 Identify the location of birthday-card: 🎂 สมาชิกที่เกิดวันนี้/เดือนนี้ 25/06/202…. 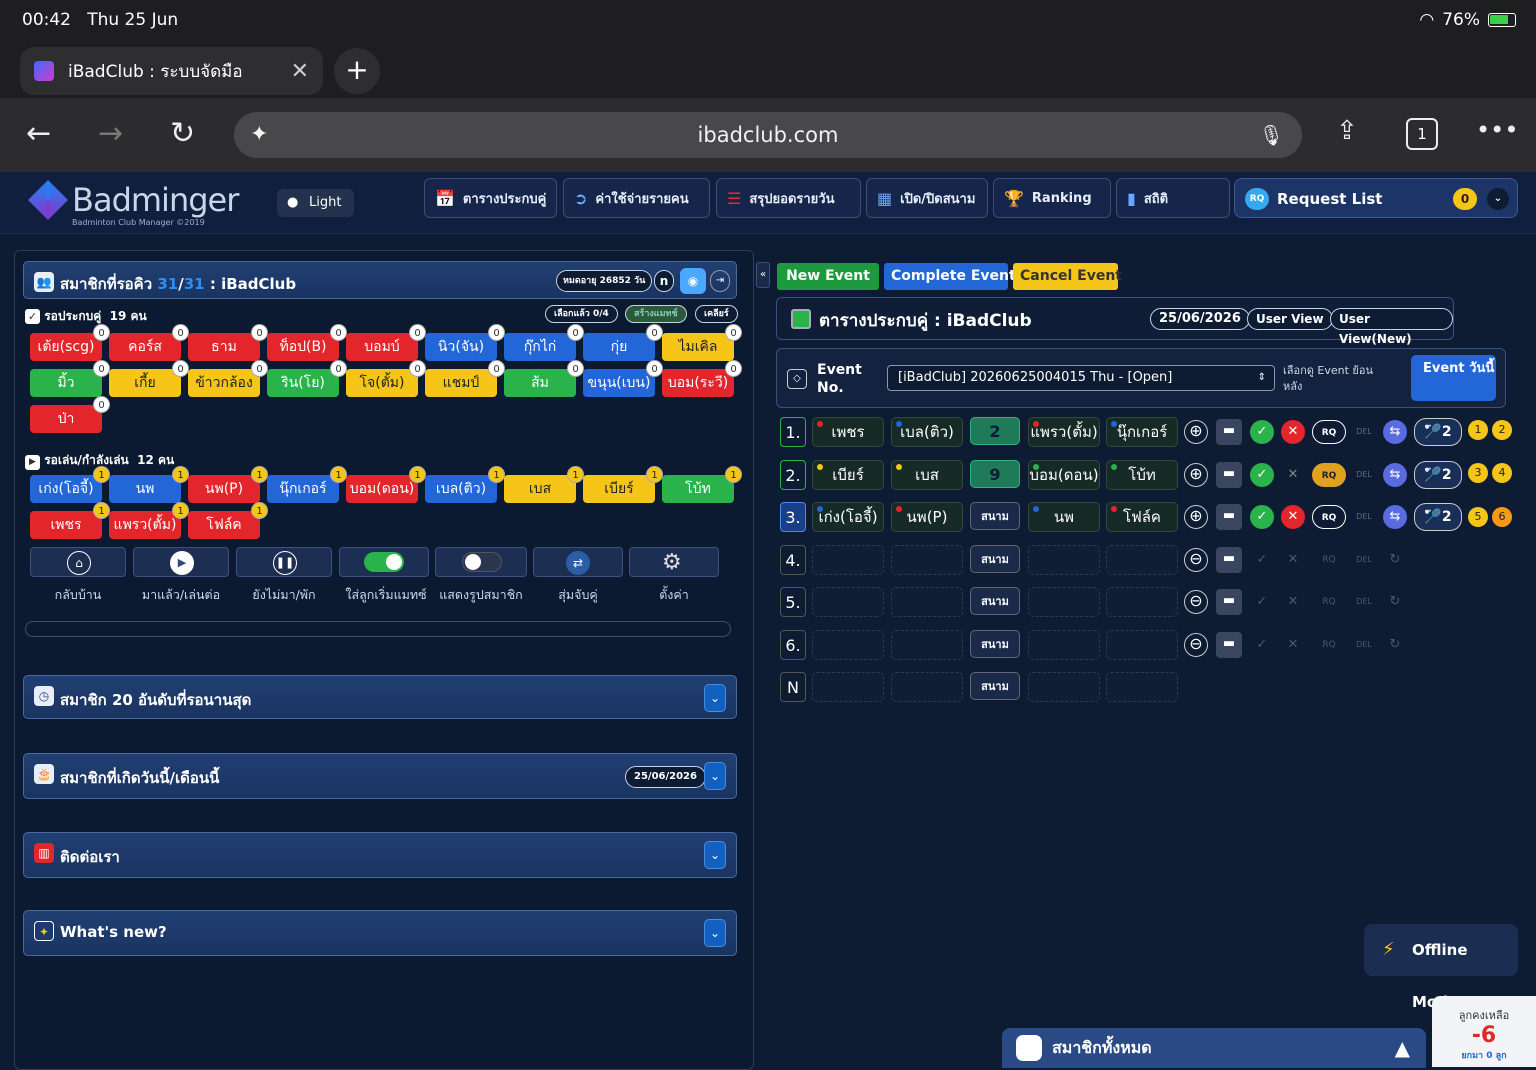
(380, 776).